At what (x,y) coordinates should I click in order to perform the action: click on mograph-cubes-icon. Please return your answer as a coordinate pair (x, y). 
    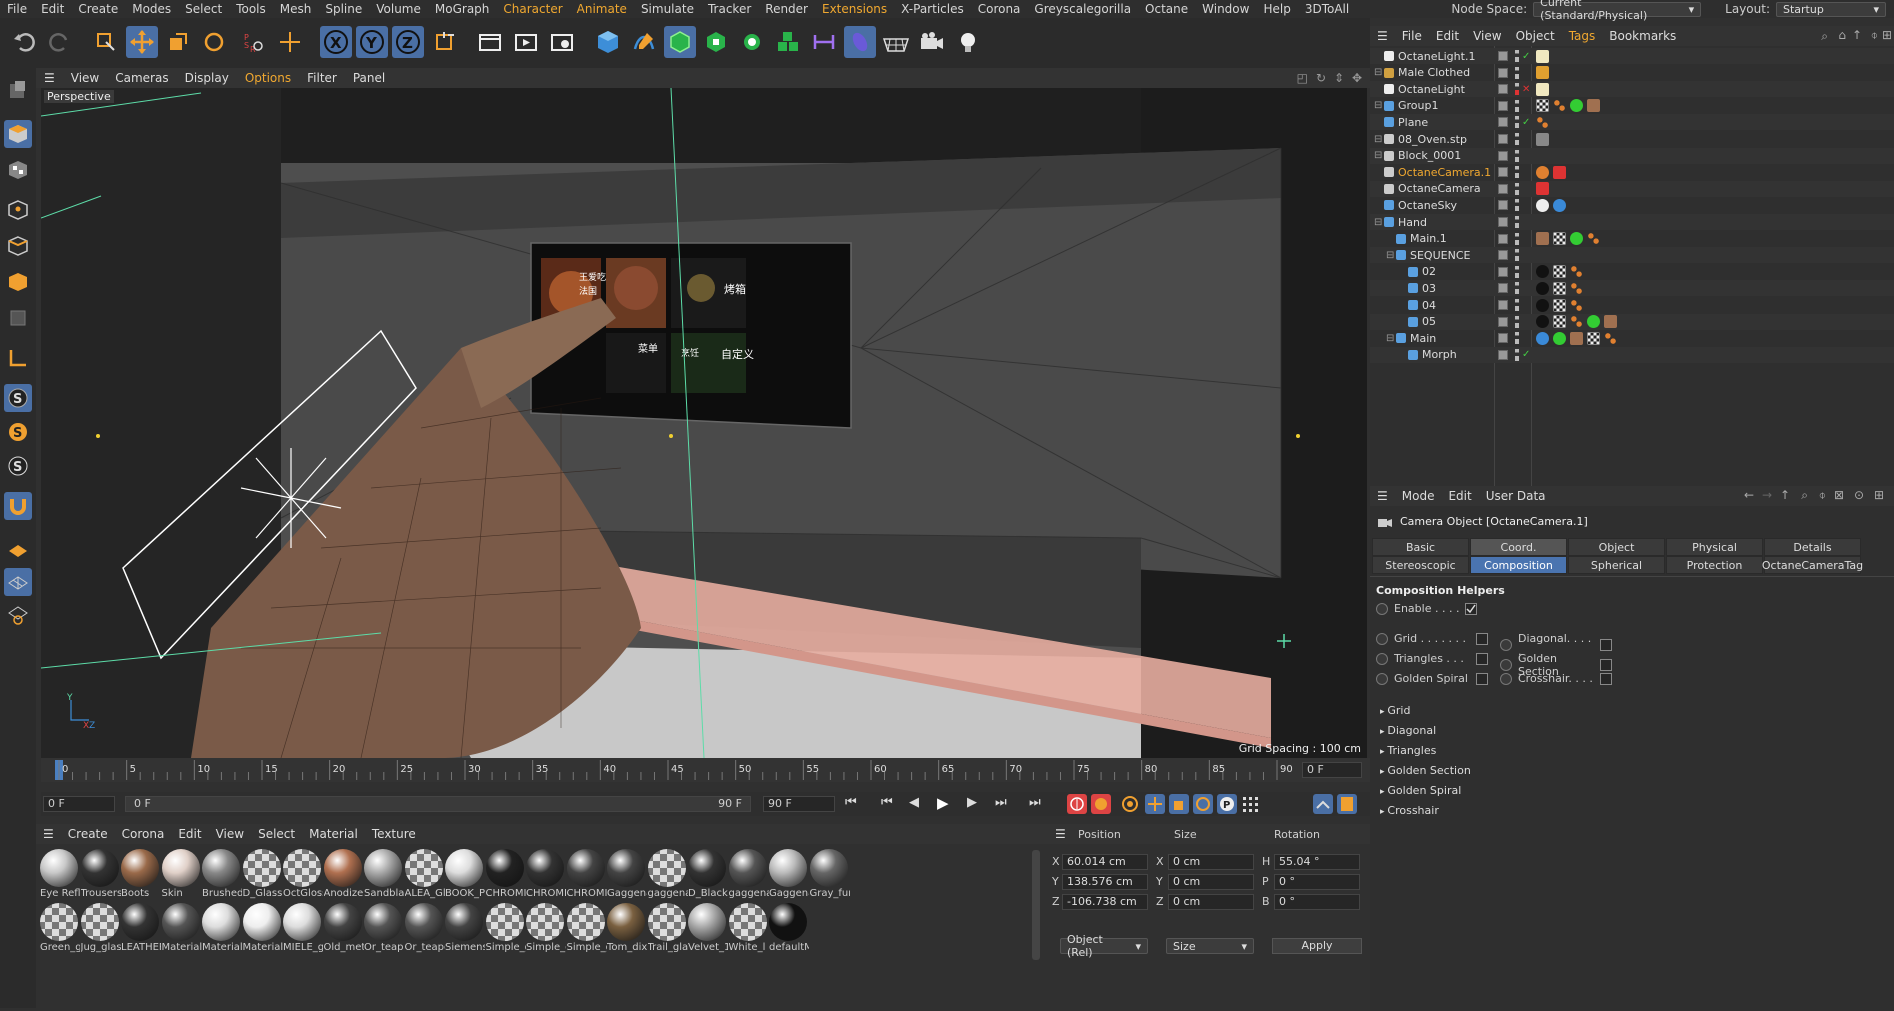
    Looking at the image, I should click on (788, 42).